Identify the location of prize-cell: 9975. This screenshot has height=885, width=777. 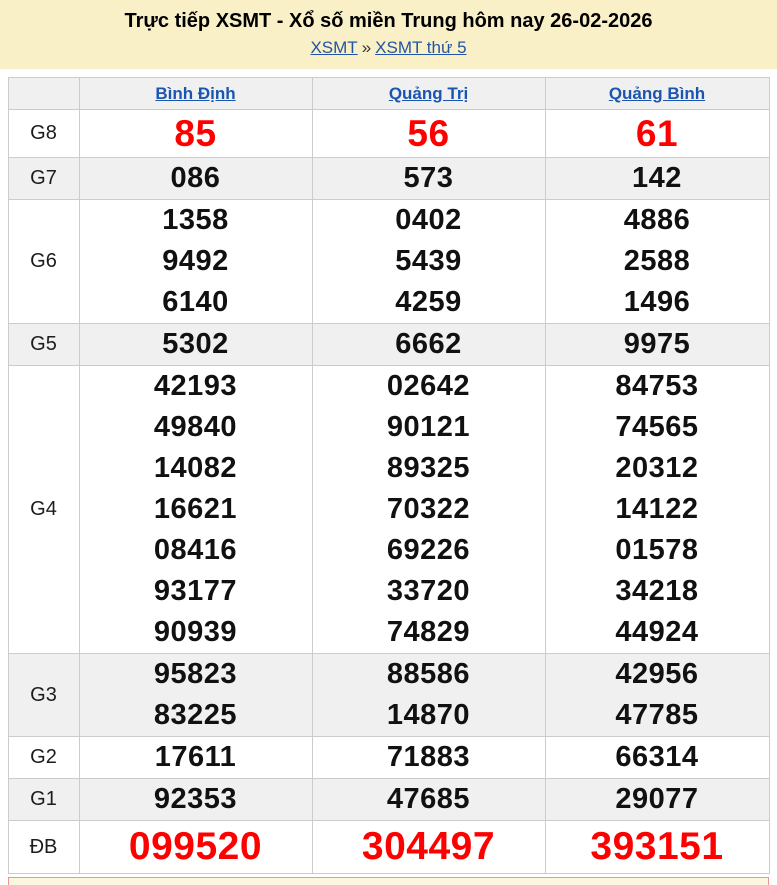
(657, 344).